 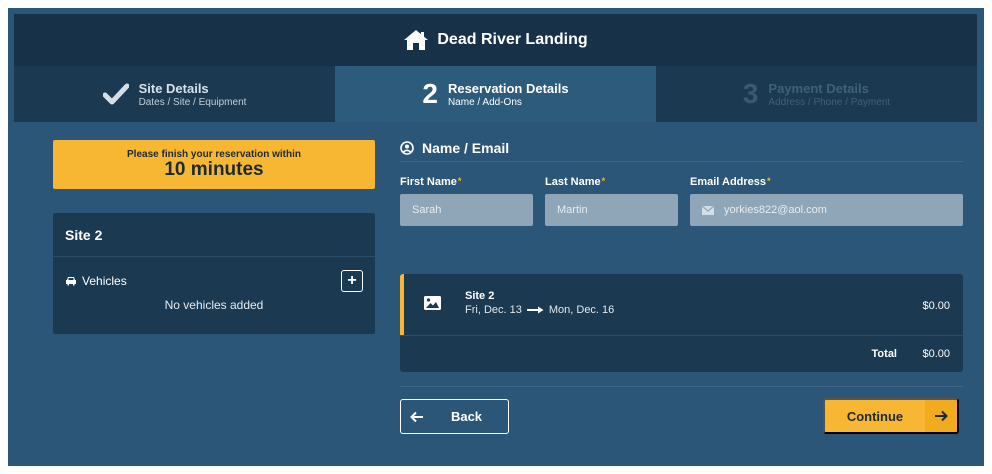 What do you see at coordinates (572, 210) in the screenshot?
I see `last-name-value: Martin` at bounding box center [572, 210].